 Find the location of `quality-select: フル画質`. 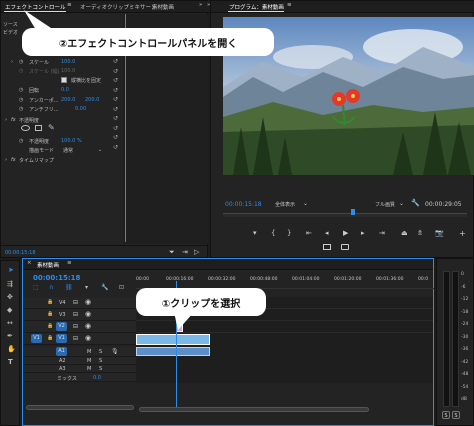

quality-select: フル画質 is located at coordinates (385, 204).